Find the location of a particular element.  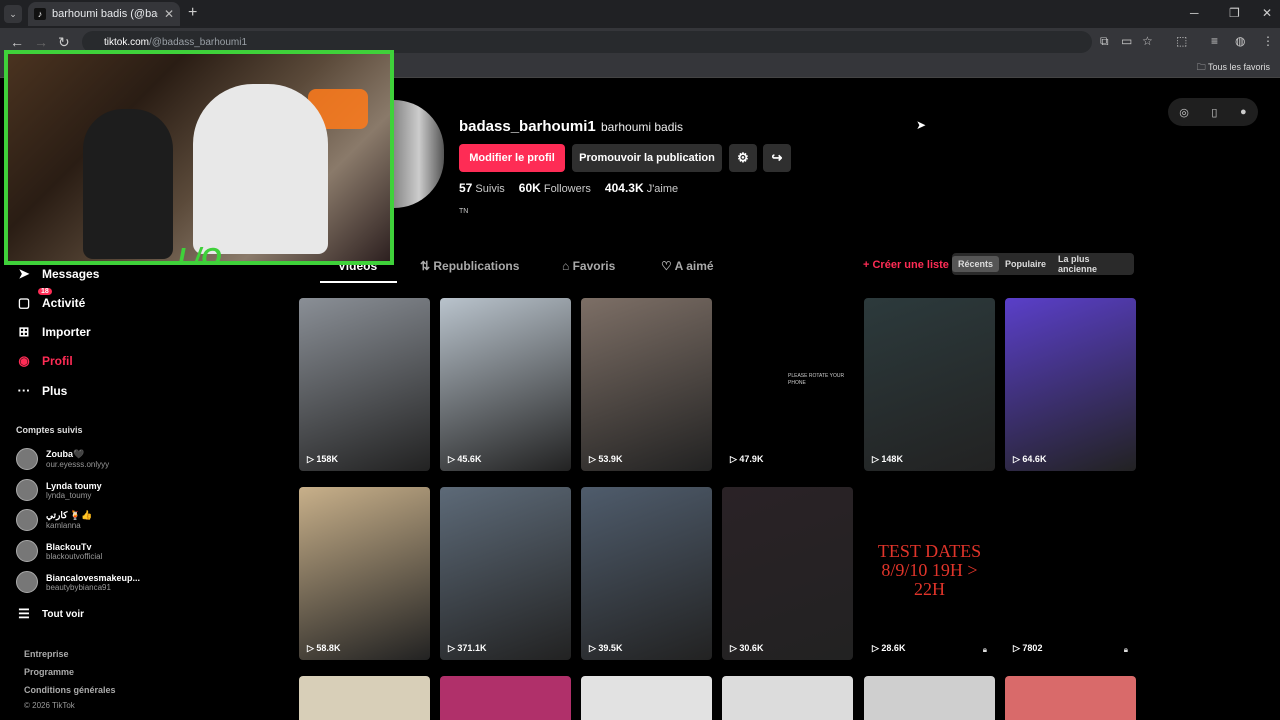

following-stat: 57 Suivis is located at coordinates (482, 188).